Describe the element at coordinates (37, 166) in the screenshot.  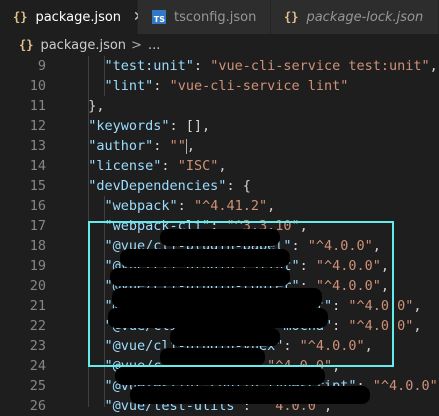
I see `line-number: 14` at that location.